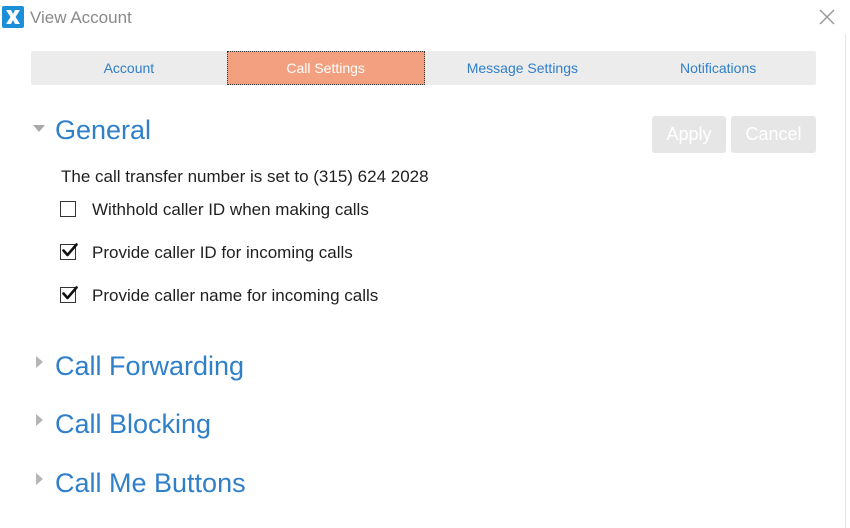  Describe the element at coordinates (39, 128) in the screenshot. I see `collapse-triangle-icon` at that location.